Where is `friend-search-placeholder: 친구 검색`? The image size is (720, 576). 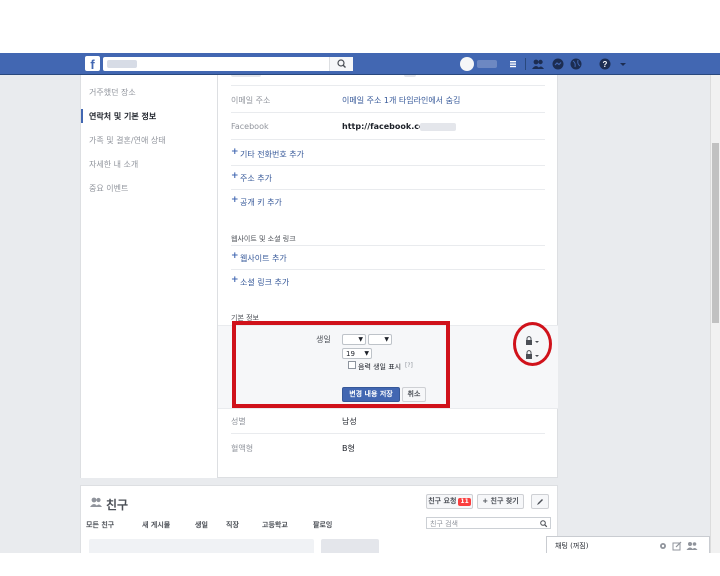
friend-search-placeholder: 친구 검색 is located at coordinates (444, 524).